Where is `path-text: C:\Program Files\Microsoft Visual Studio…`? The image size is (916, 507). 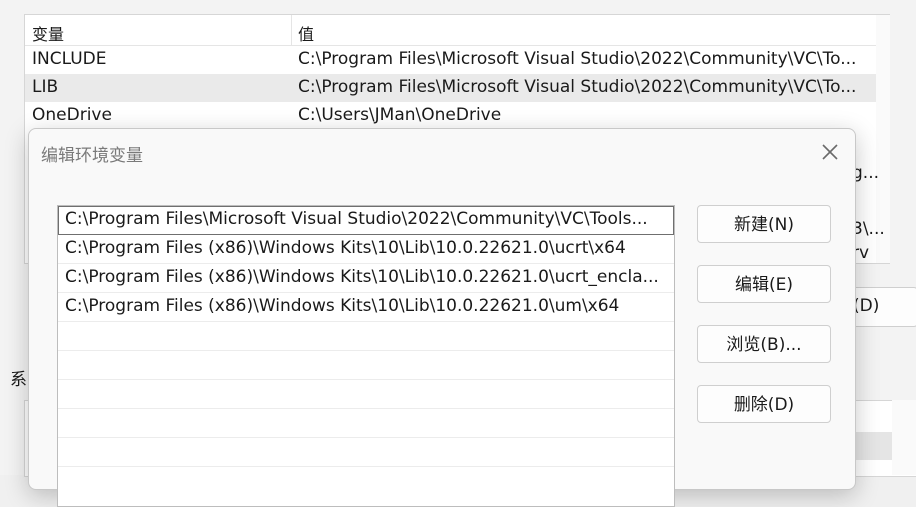
path-text: C:\Program Files\Microsoft Visual Studio… is located at coordinates (356, 219).